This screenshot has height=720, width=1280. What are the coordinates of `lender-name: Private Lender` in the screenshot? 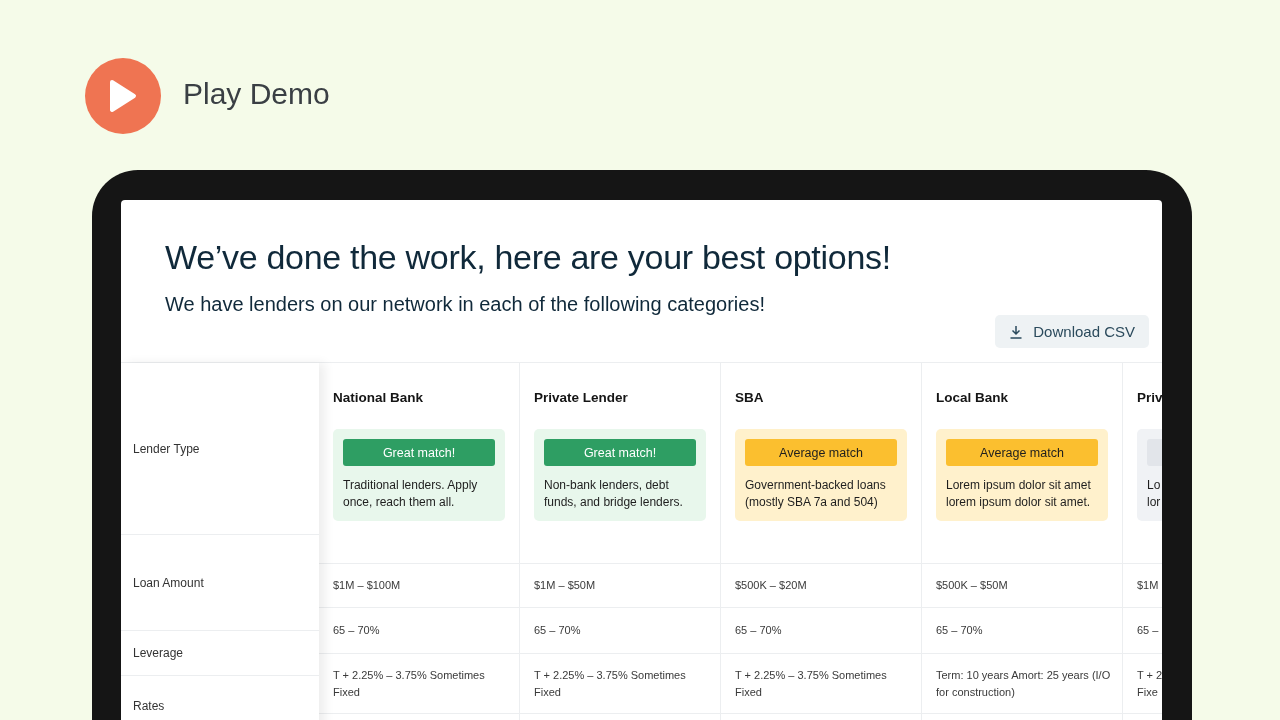 It's located at (581, 397).